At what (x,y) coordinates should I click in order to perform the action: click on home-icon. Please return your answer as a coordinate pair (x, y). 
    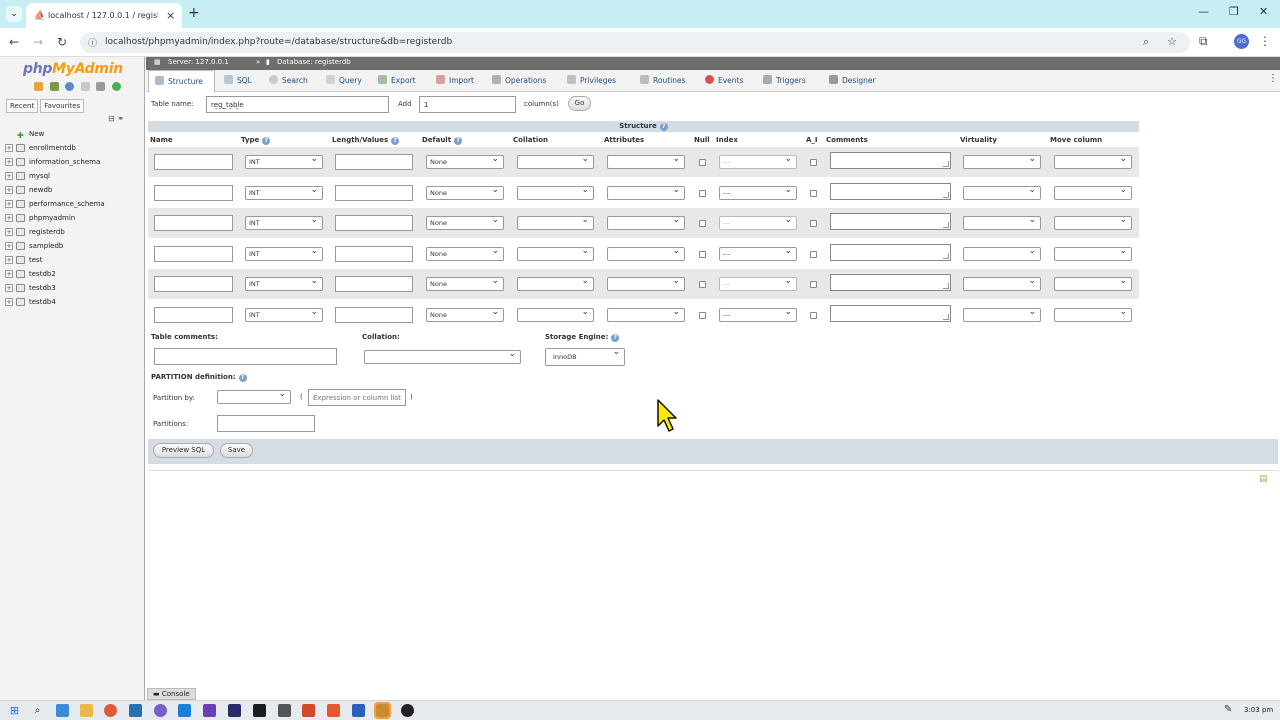
    Looking at the image, I should click on (38, 86).